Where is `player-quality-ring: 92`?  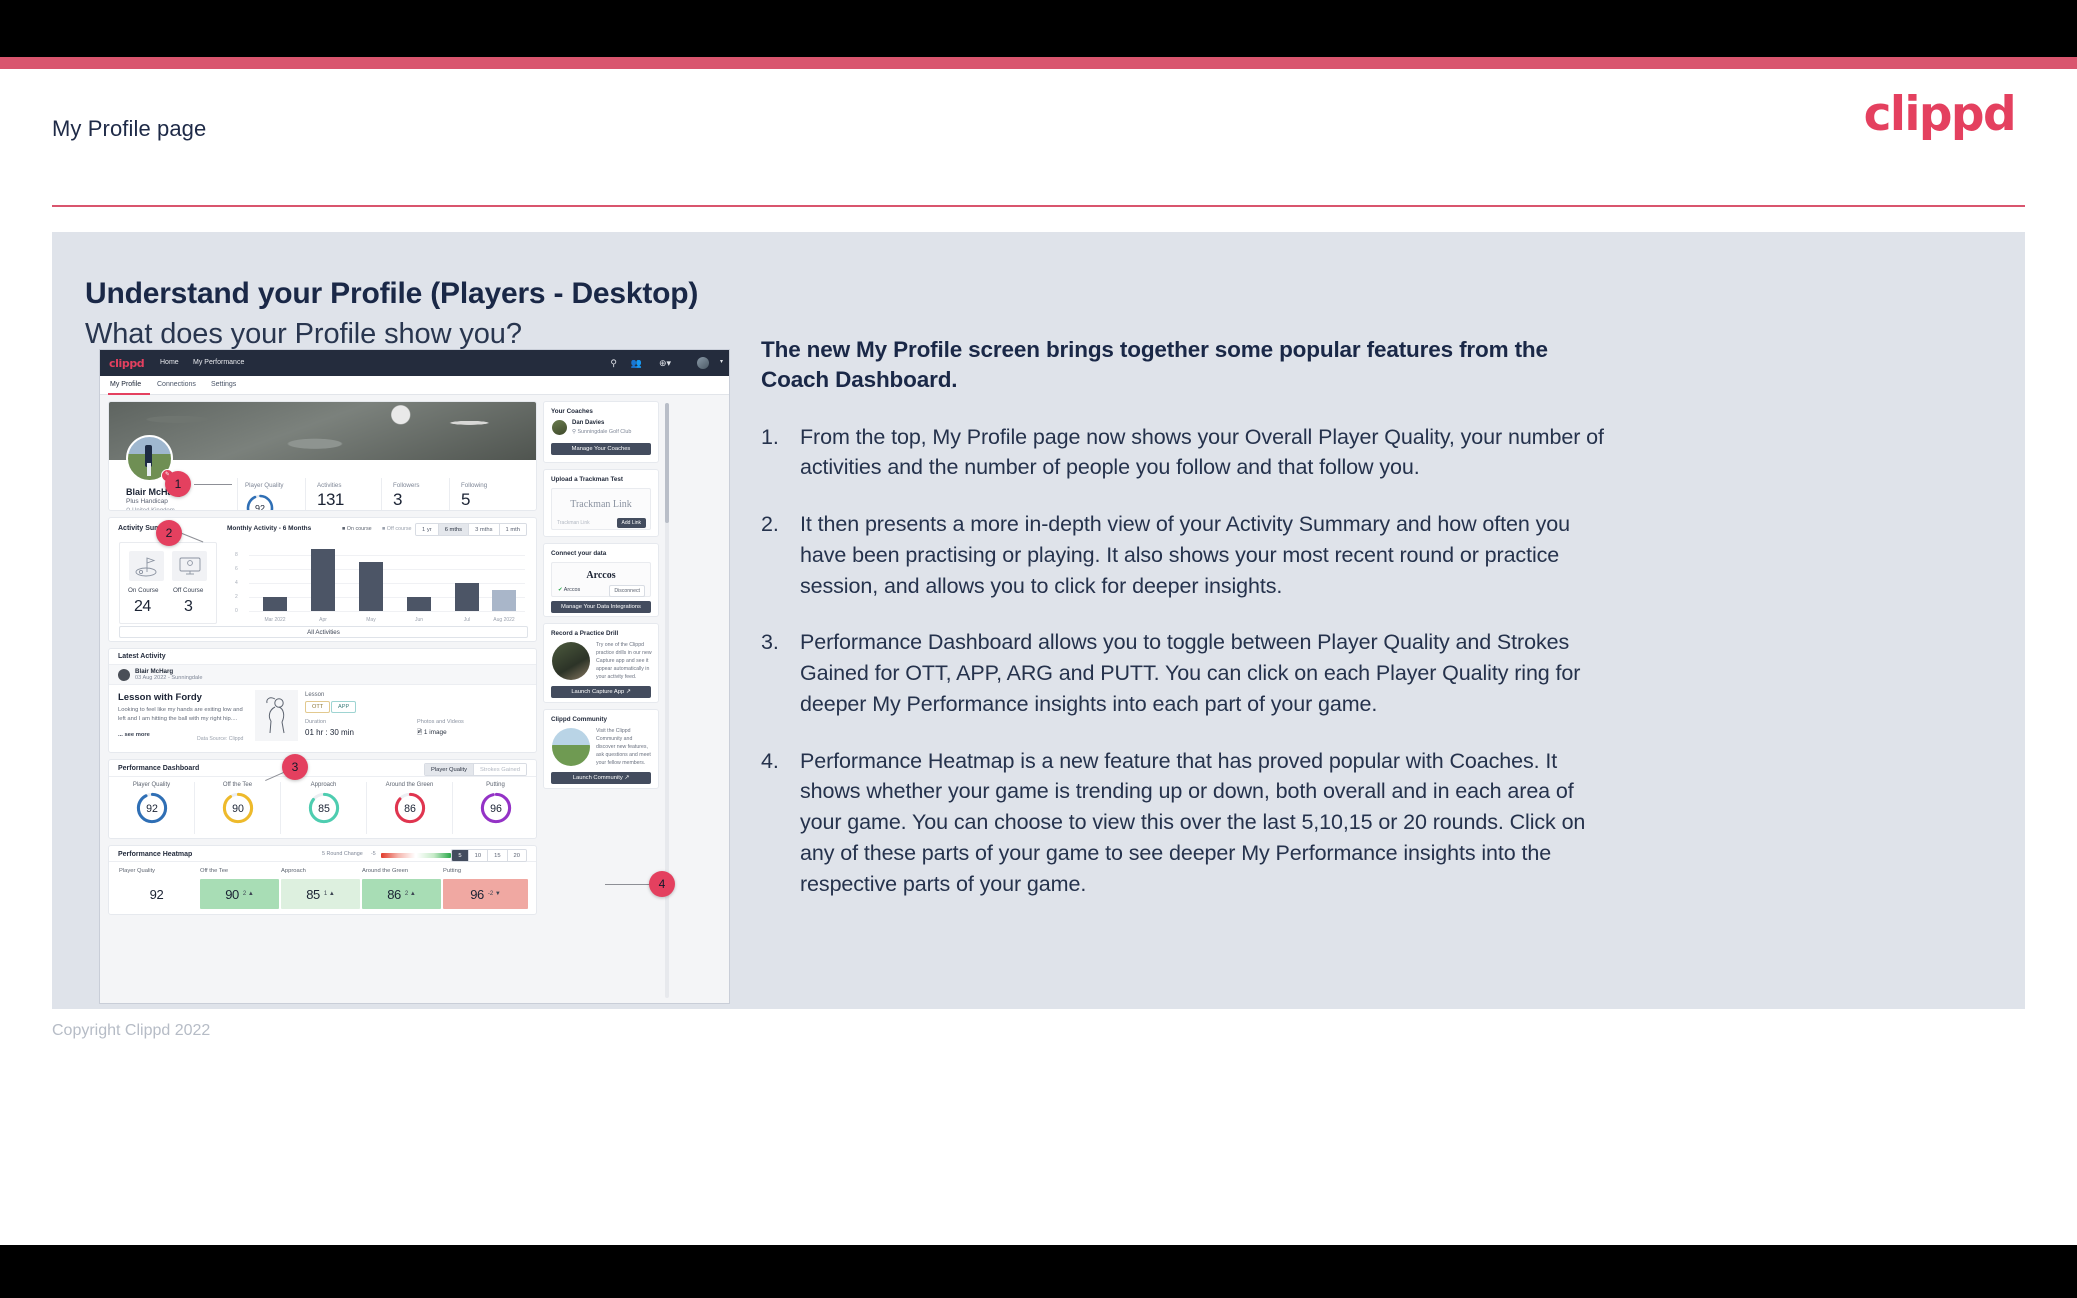 player-quality-ring: 92 is located at coordinates (260, 502).